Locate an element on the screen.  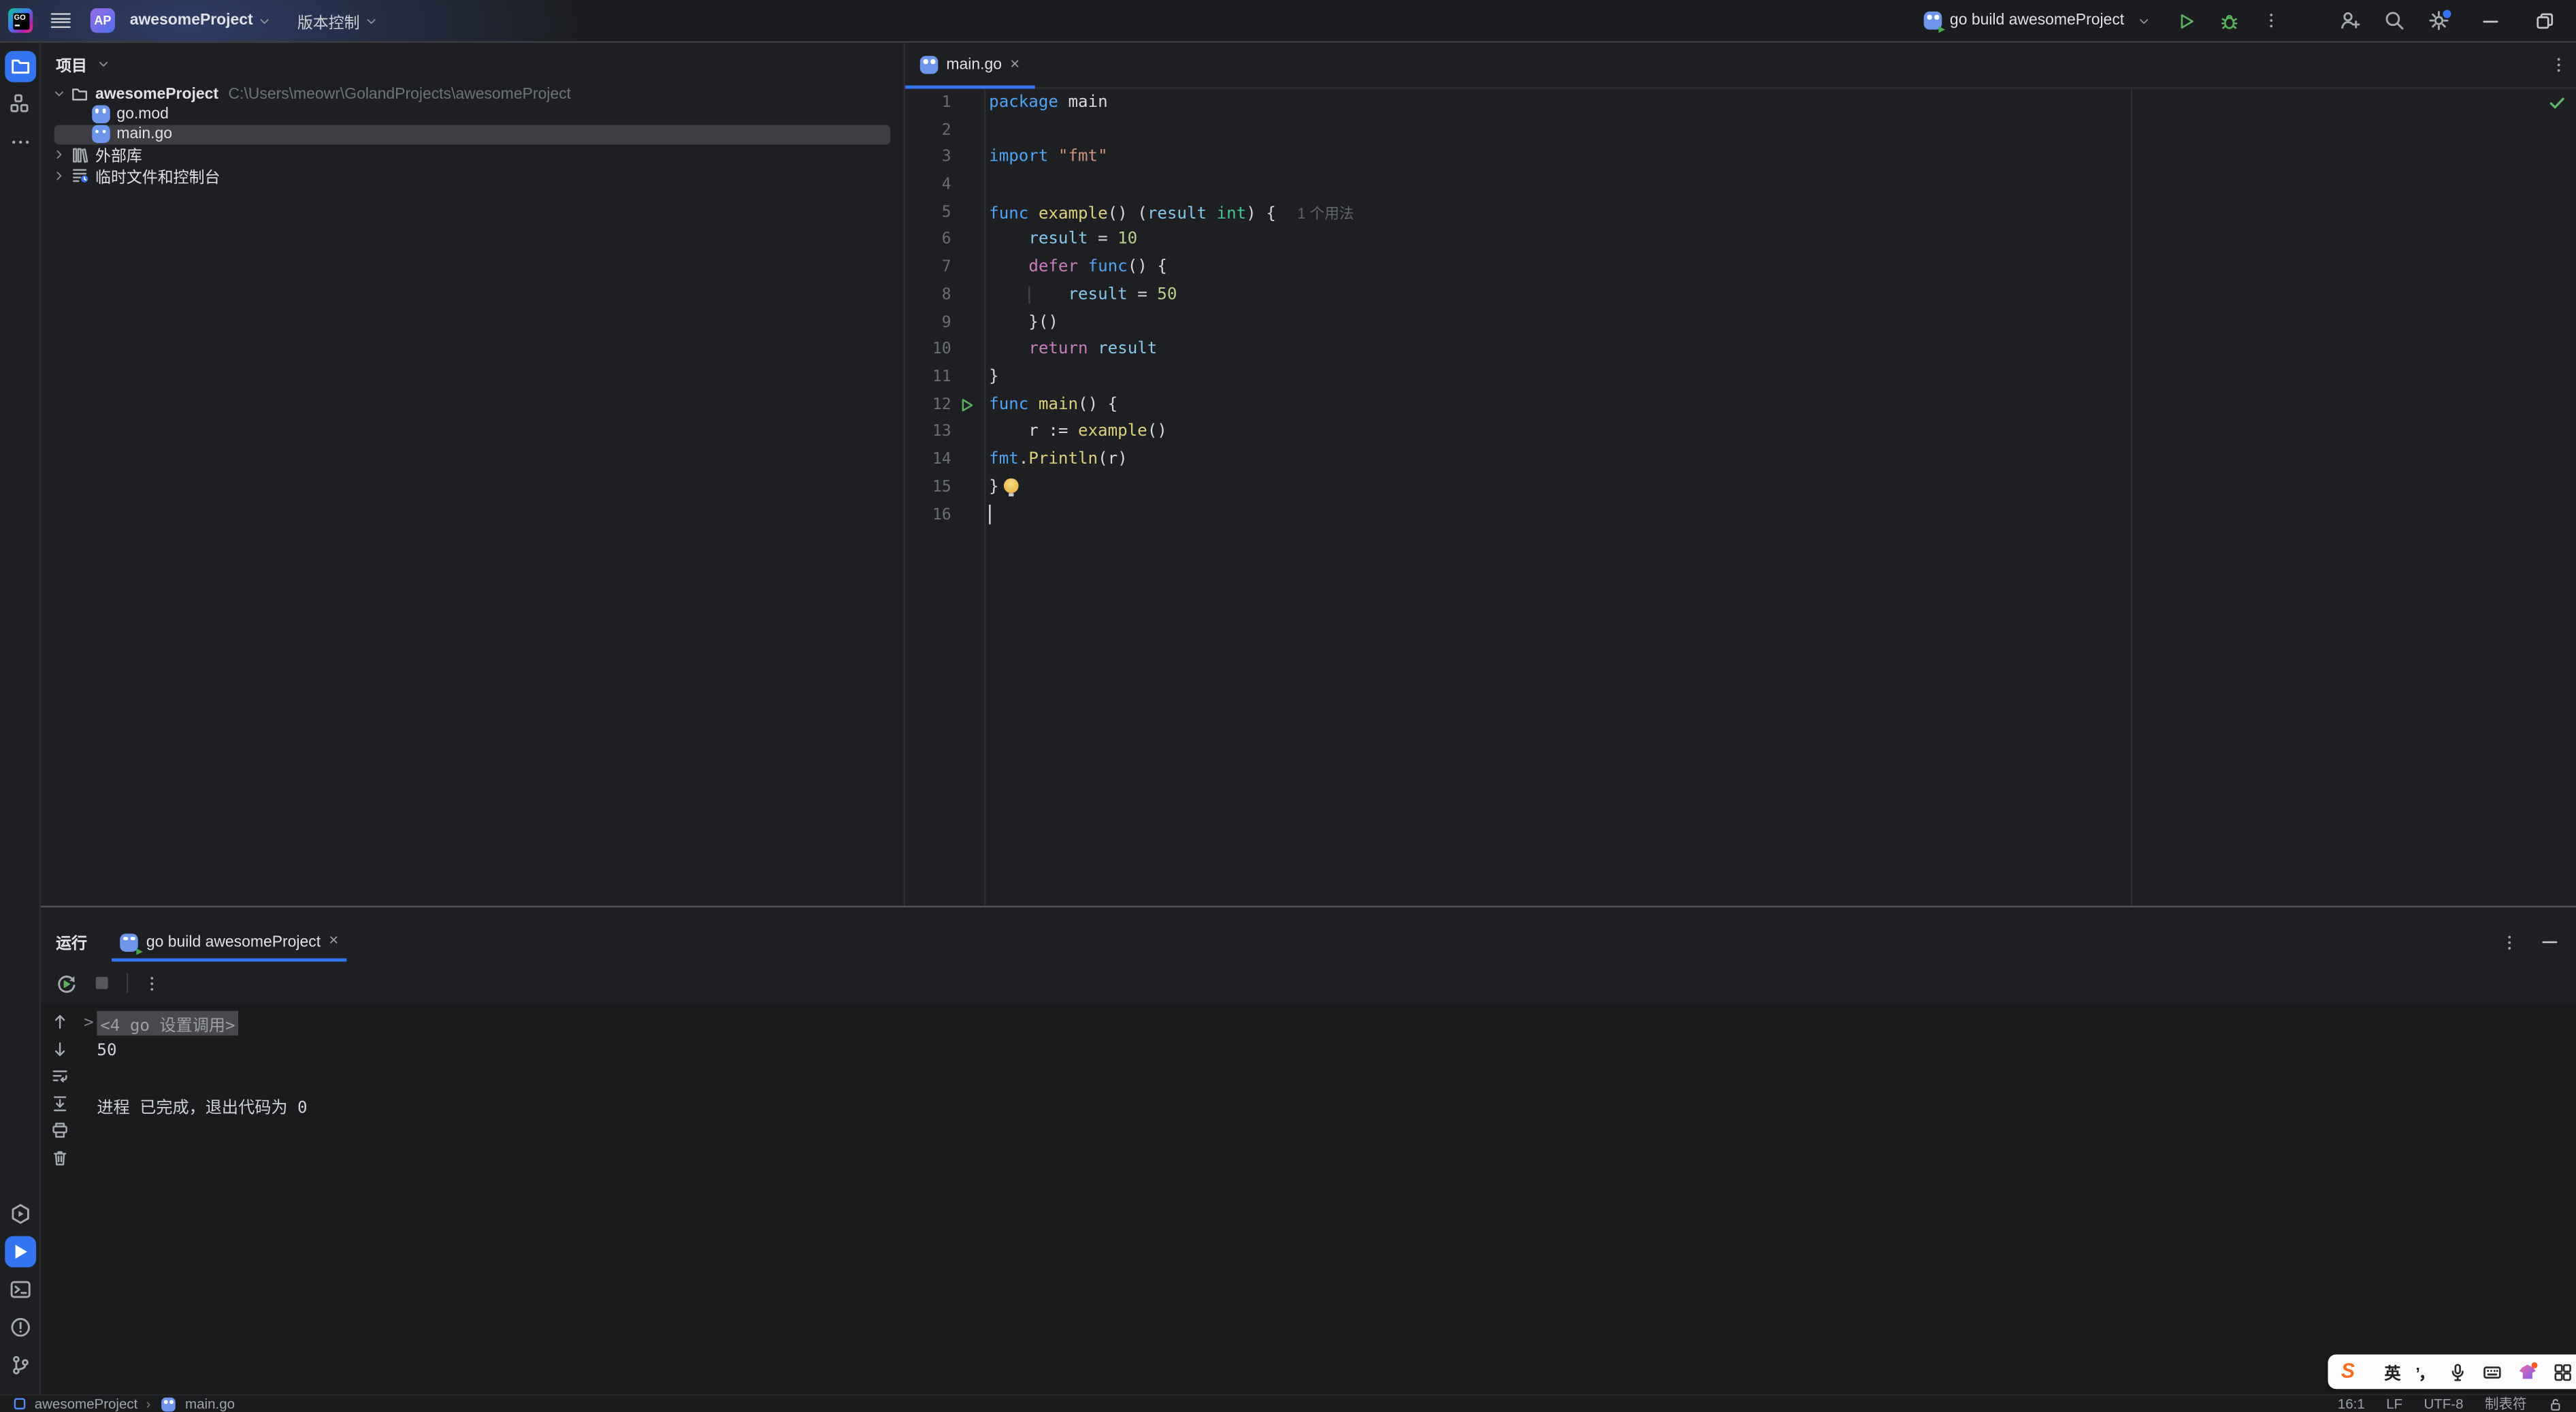
soft-wrap-icon is located at coordinates (59, 1076).